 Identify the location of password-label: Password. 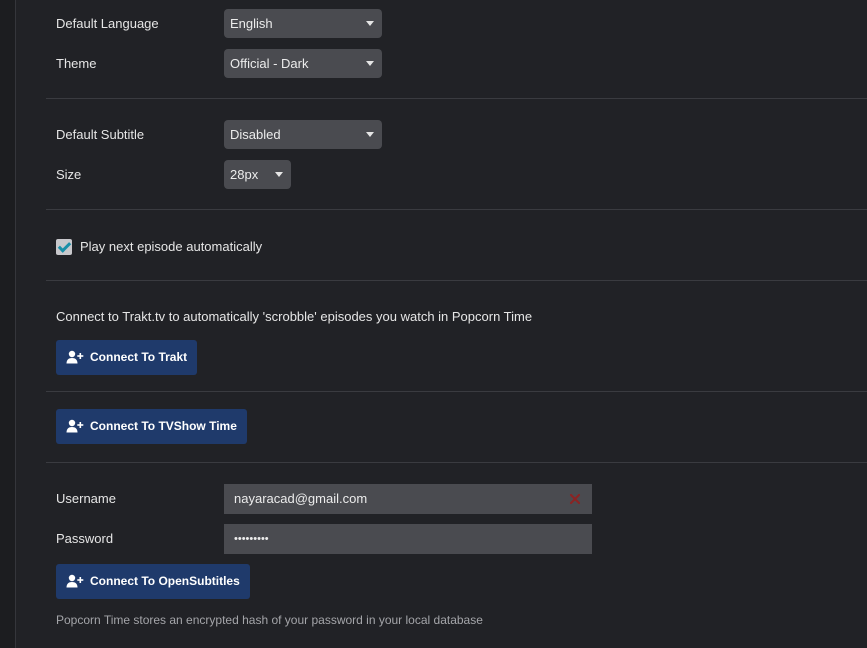
(85, 538).